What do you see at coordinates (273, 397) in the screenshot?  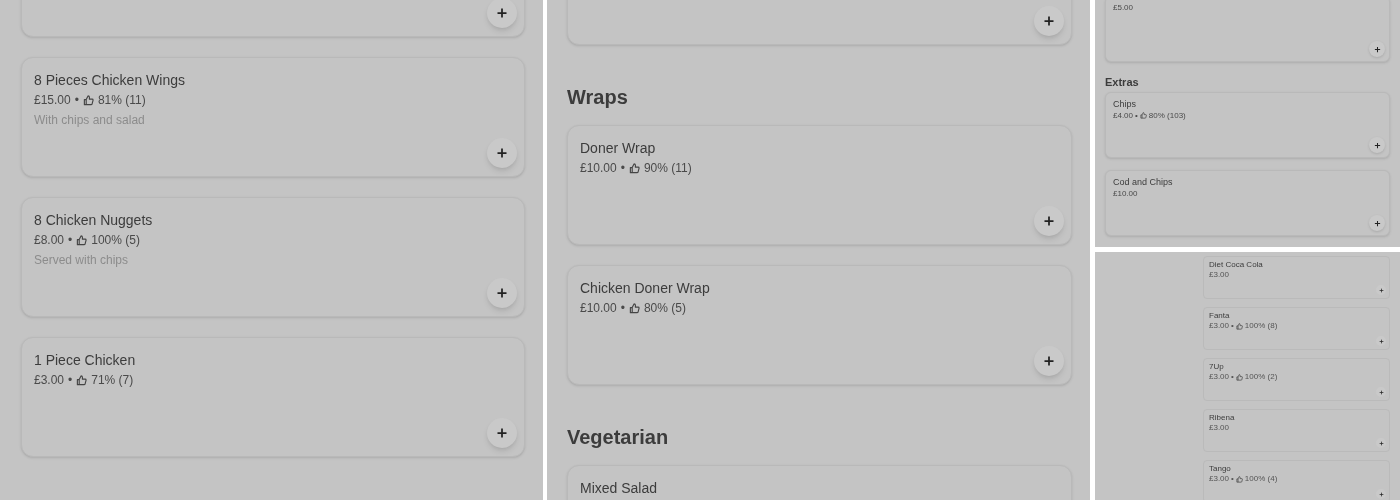 I see `menu-item-card: 1 Piece Chicken £3.00 • 71% (7)` at bounding box center [273, 397].